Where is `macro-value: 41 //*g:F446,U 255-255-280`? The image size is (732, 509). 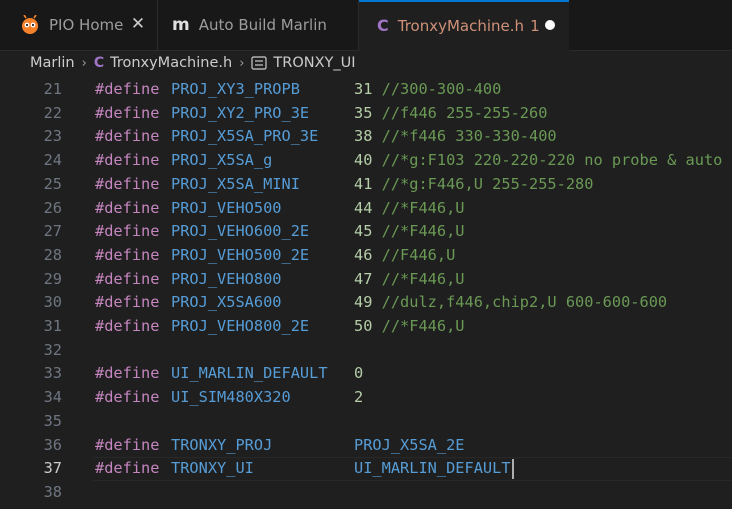 macro-value: 41 //*g:F446,U 255-255-280 is located at coordinates (473, 185).